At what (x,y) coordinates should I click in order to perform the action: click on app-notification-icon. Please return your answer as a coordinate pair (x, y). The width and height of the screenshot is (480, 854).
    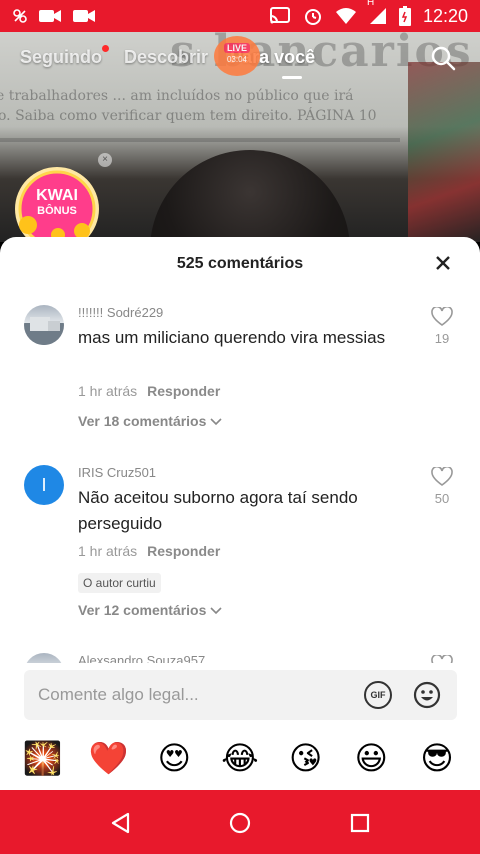
    Looking at the image, I should click on (20, 16).